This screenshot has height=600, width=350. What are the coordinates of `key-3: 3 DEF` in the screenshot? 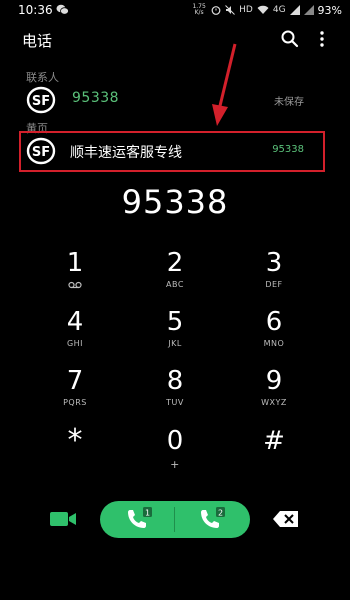 It's located at (274, 275).